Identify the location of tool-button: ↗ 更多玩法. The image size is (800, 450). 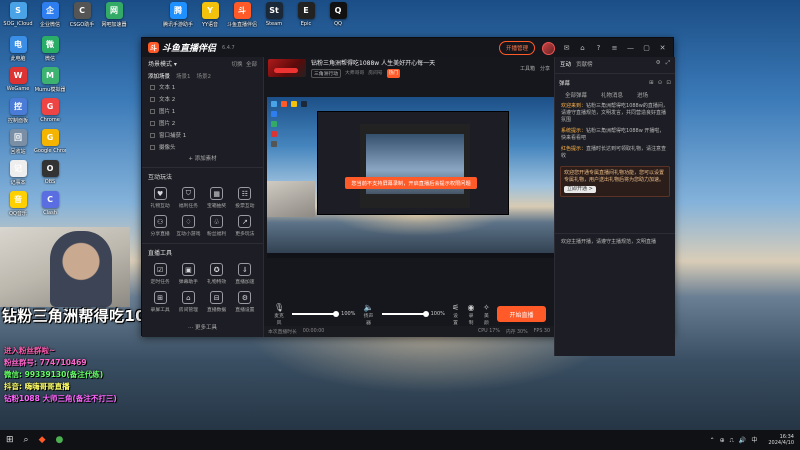
(245, 226).